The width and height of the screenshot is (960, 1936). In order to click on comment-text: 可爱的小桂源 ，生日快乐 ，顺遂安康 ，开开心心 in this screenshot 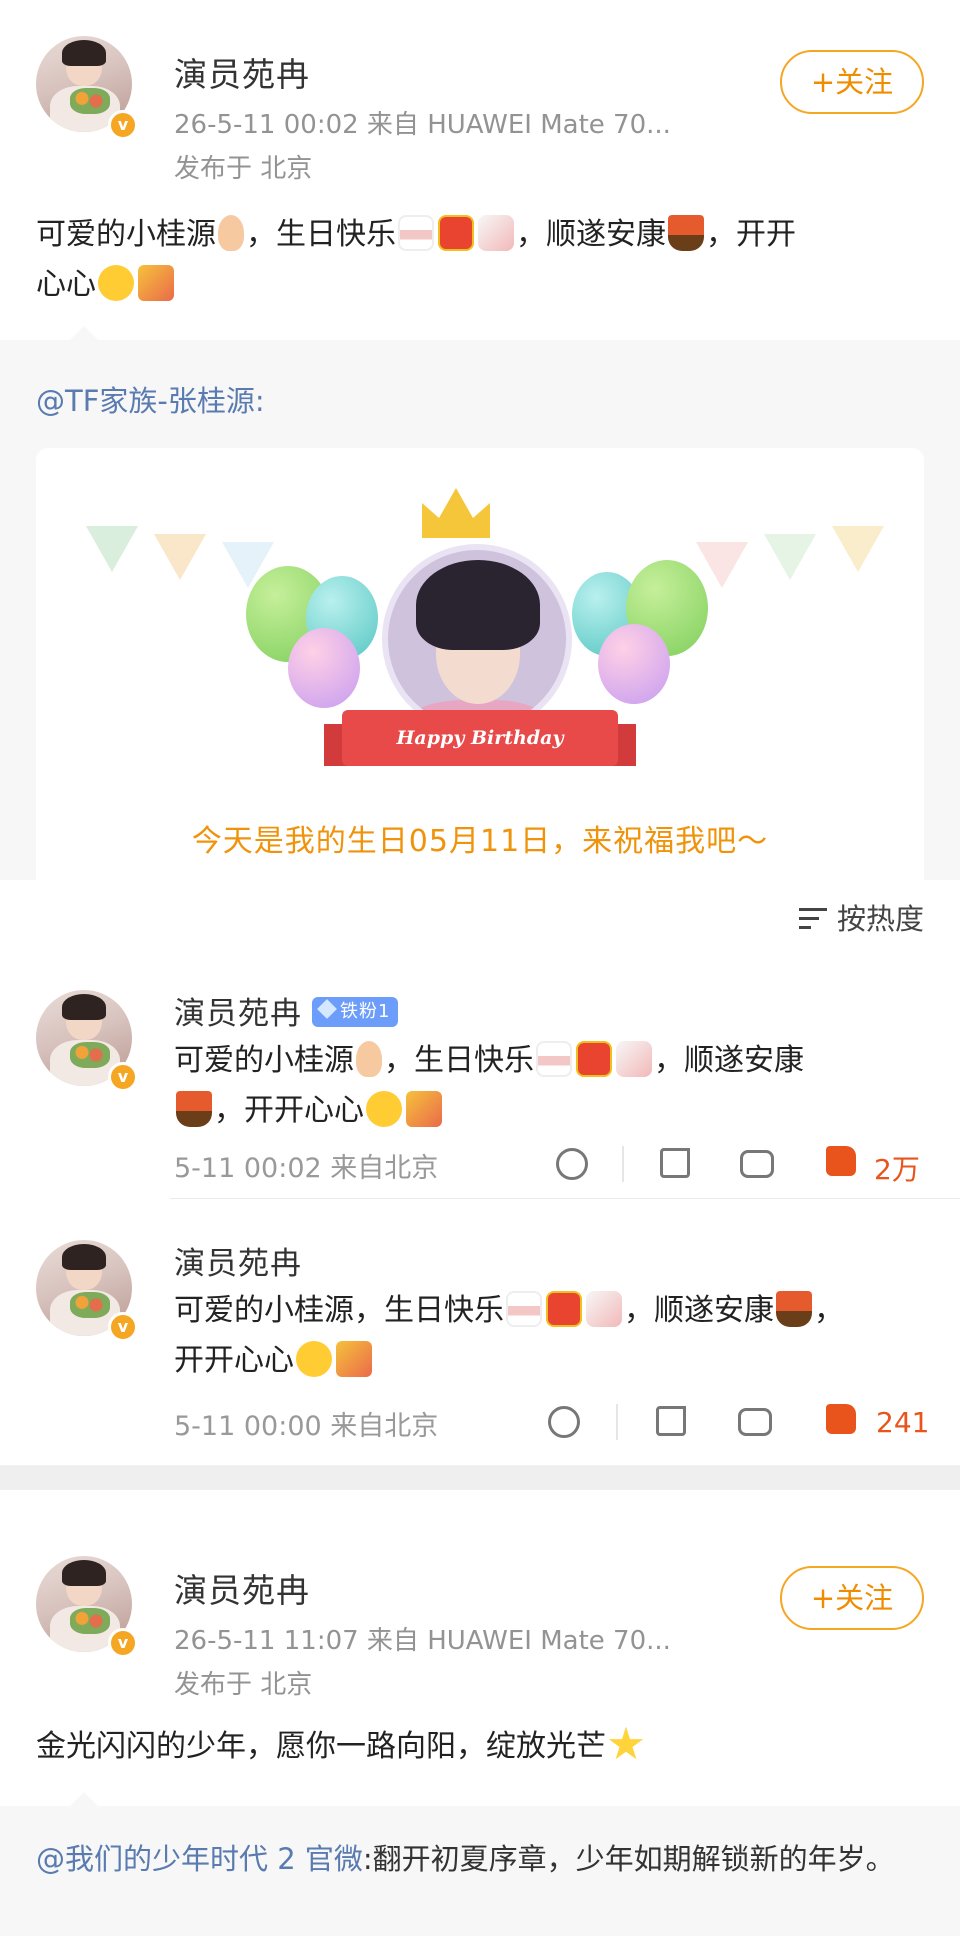, I will do `click(534, 1086)`.